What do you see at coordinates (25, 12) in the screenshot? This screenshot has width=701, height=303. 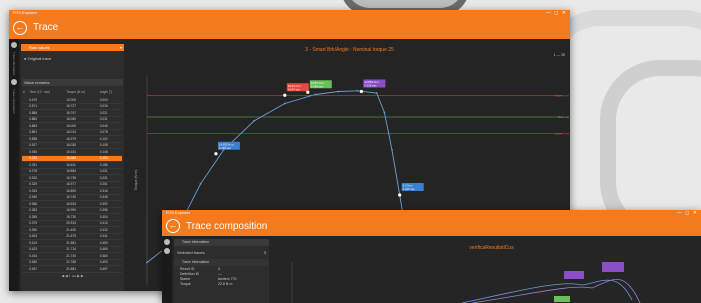 I see `app-title: RTS Explorer` at bounding box center [25, 12].